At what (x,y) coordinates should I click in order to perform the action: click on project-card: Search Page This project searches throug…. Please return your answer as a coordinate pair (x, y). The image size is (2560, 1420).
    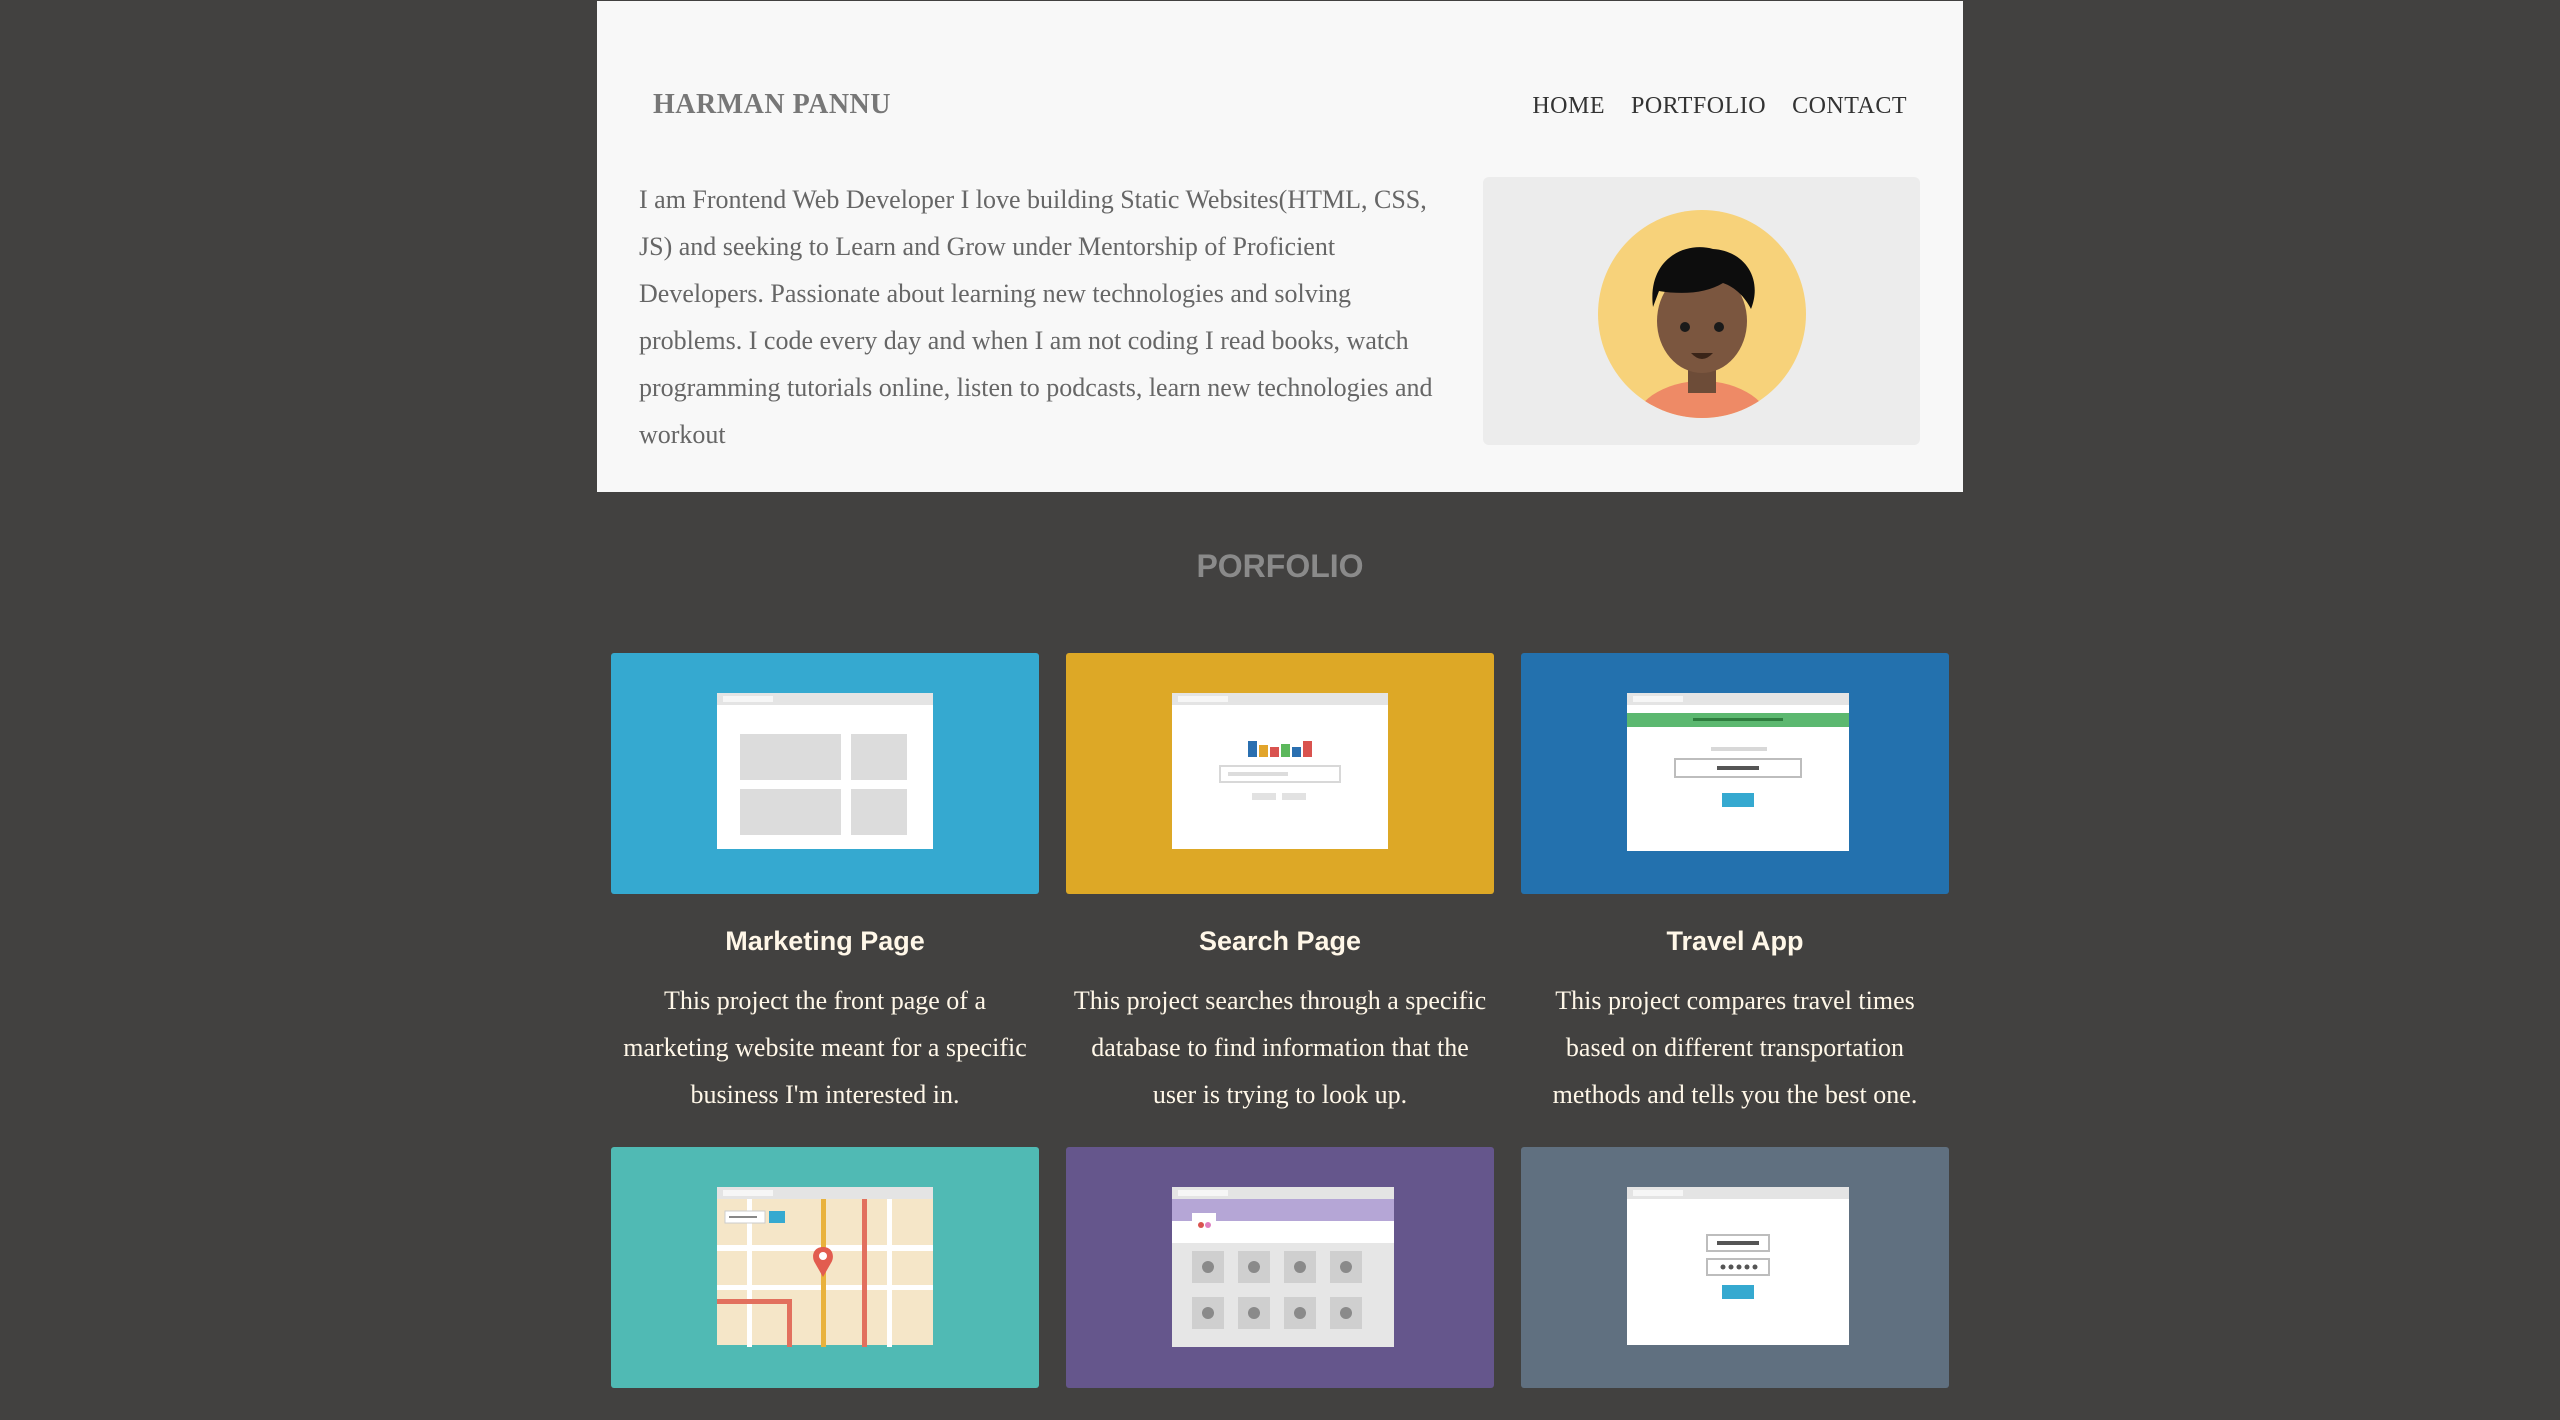
    Looking at the image, I should click on (1280, 885).